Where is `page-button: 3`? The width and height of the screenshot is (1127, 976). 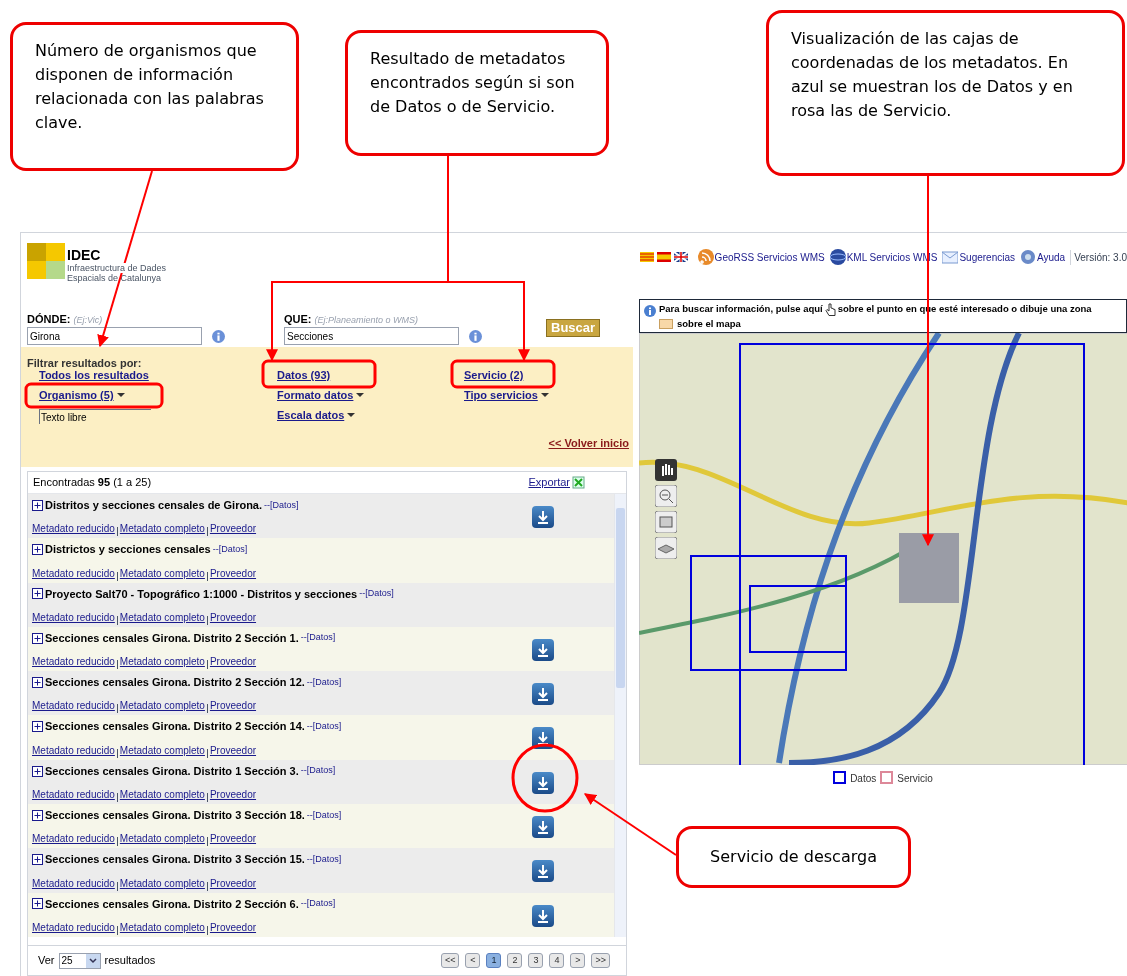 page-button: 3 is located at coordinates (536, 960).